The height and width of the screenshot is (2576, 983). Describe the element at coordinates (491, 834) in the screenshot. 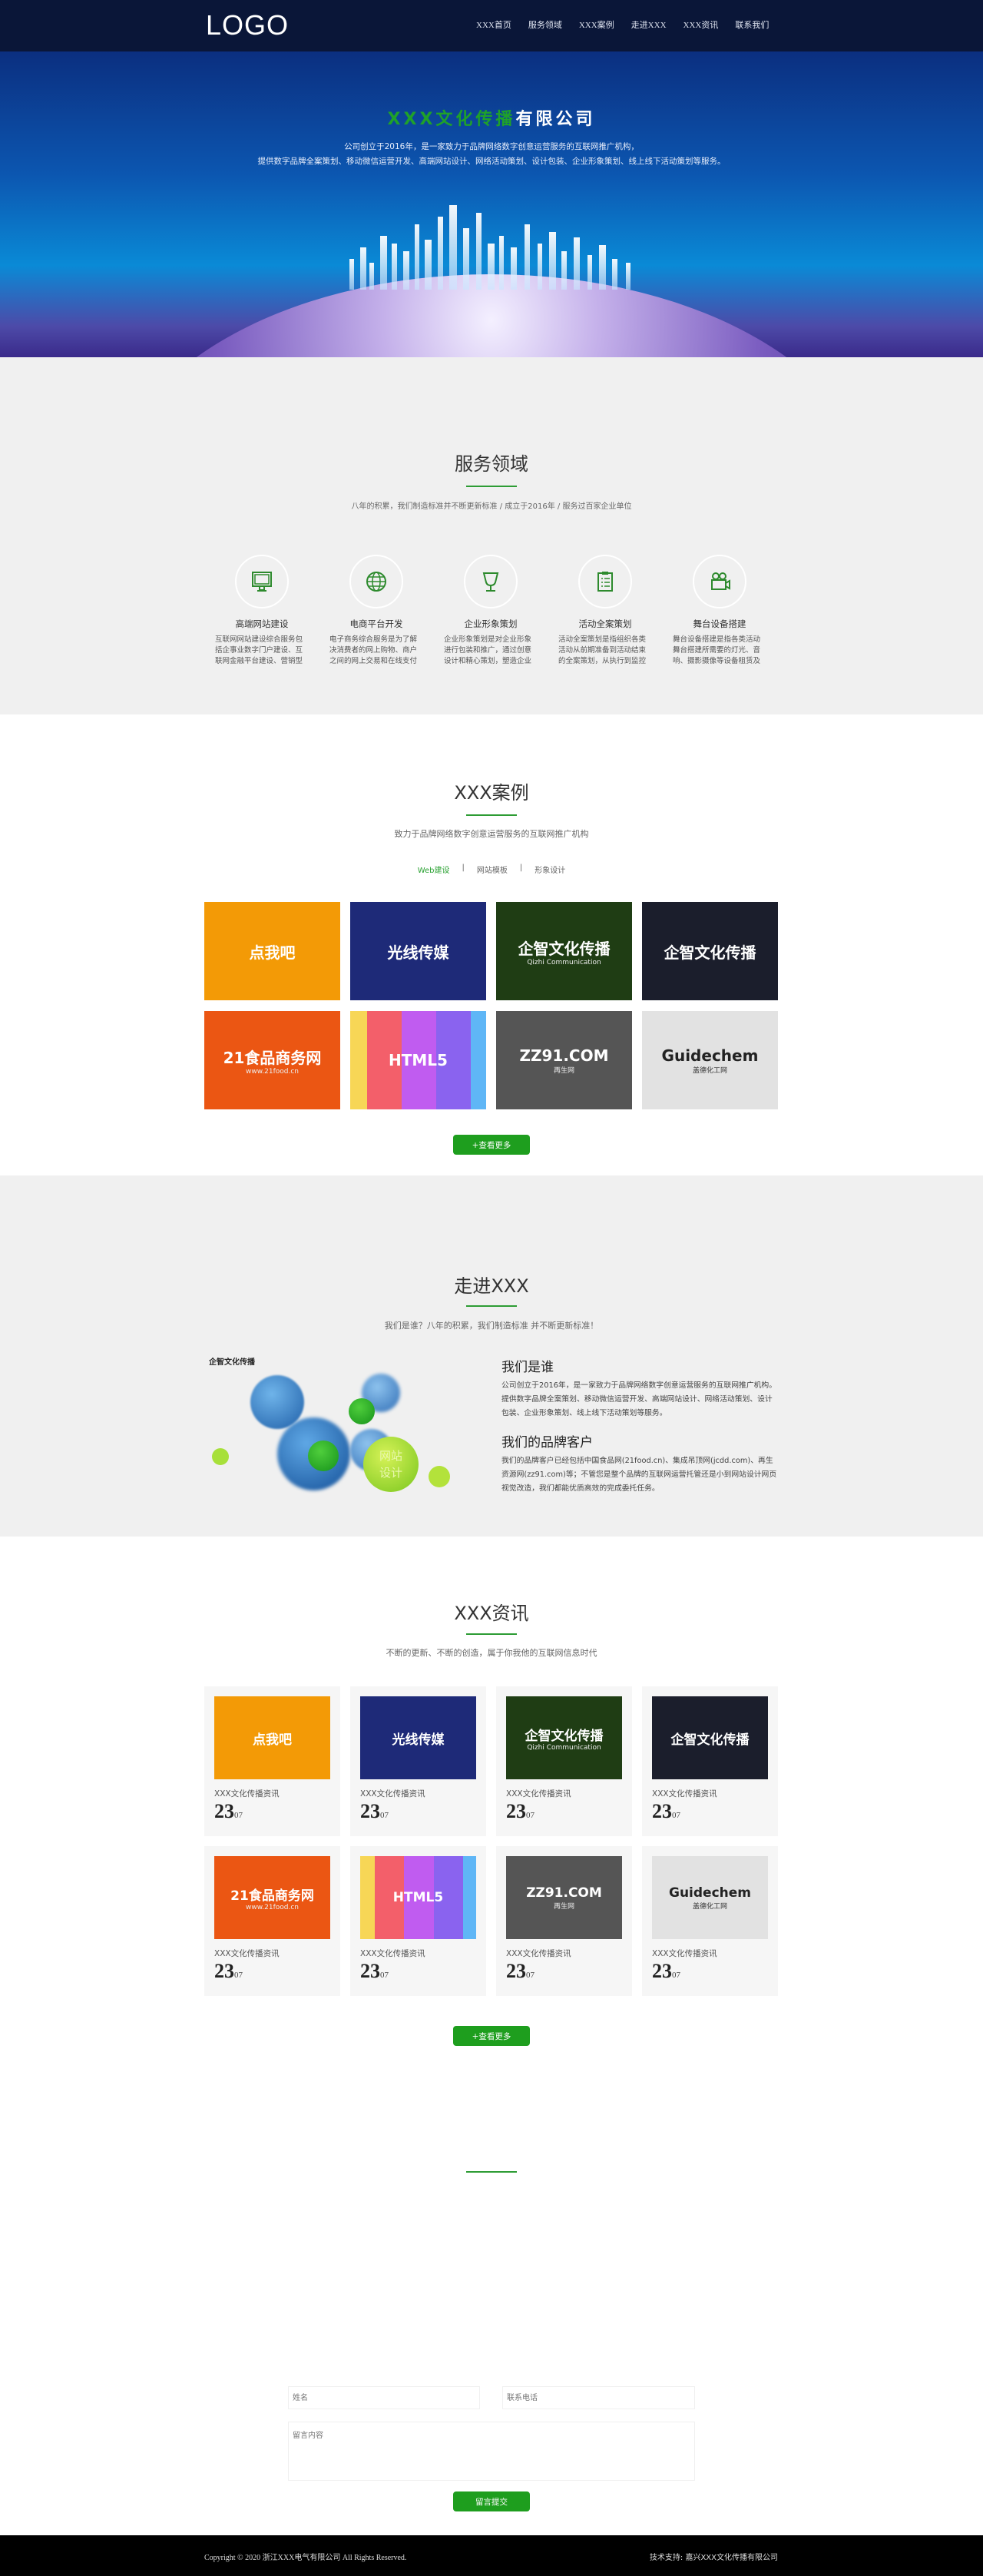

I see `cases-subtitle: 致力于品牌网络数字创意运营服务的互联网推广机构` at that location.